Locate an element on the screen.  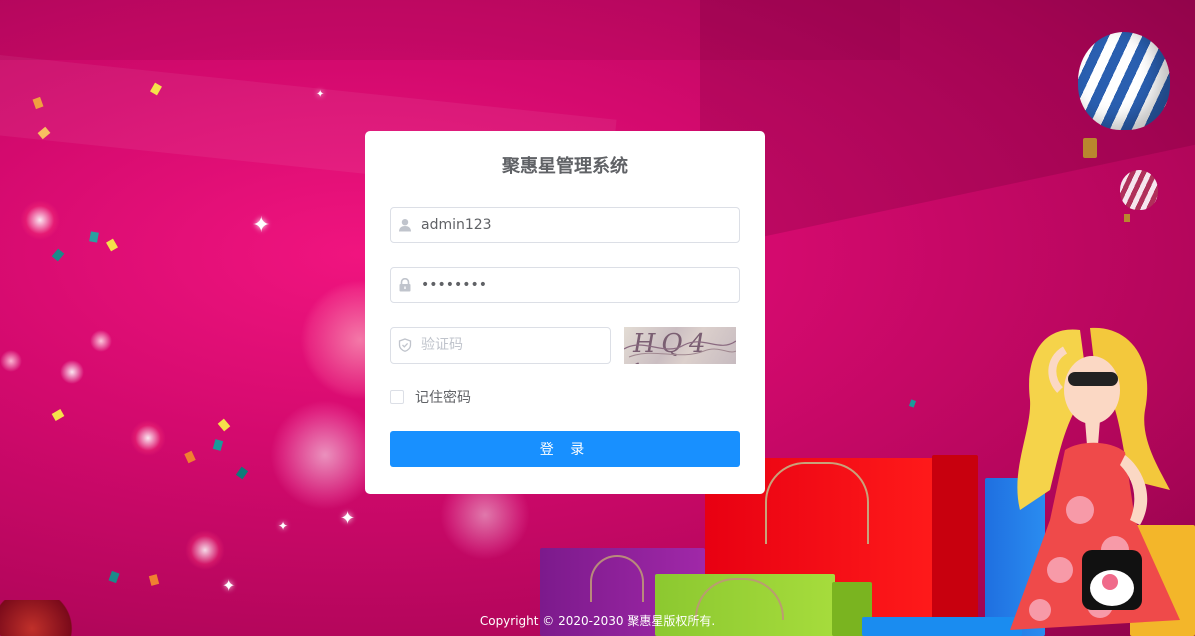
username-field is located at coordinates (565, 225).